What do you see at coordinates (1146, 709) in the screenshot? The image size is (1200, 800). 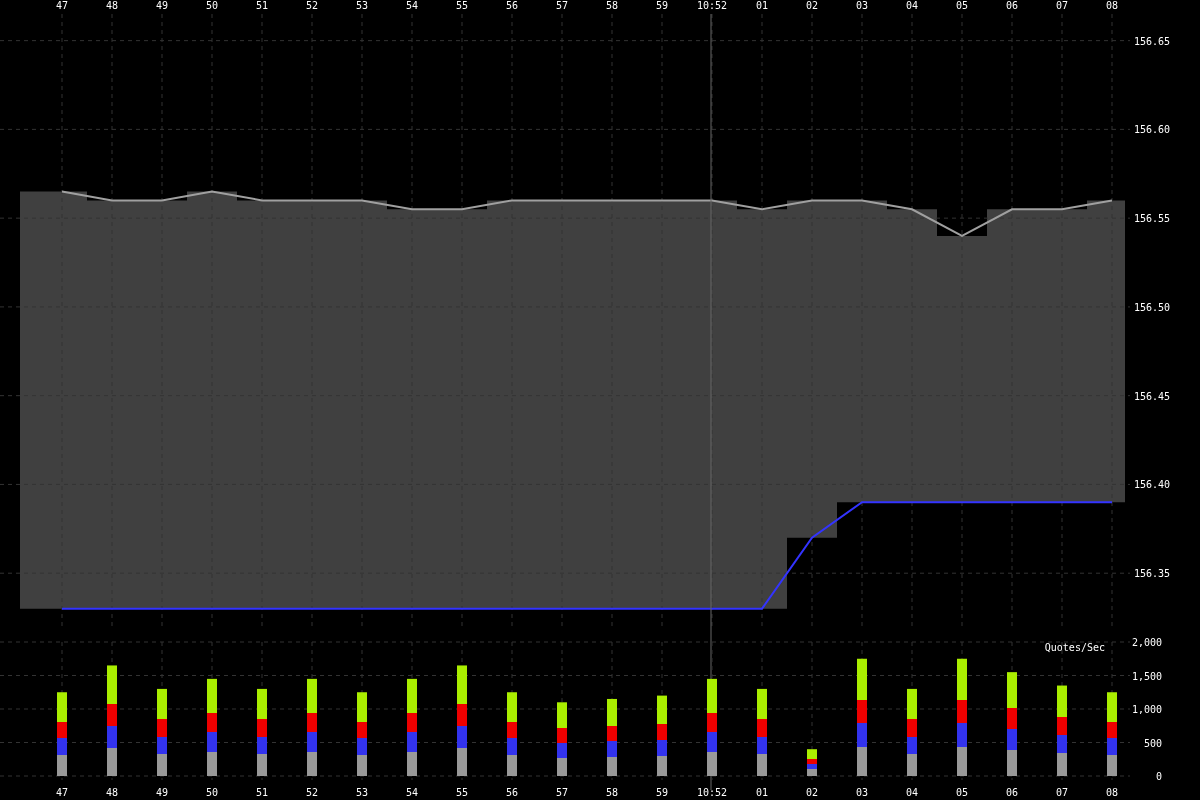 I see `quotes-tick-label: 1,000` at bounding box center [1146, 709].